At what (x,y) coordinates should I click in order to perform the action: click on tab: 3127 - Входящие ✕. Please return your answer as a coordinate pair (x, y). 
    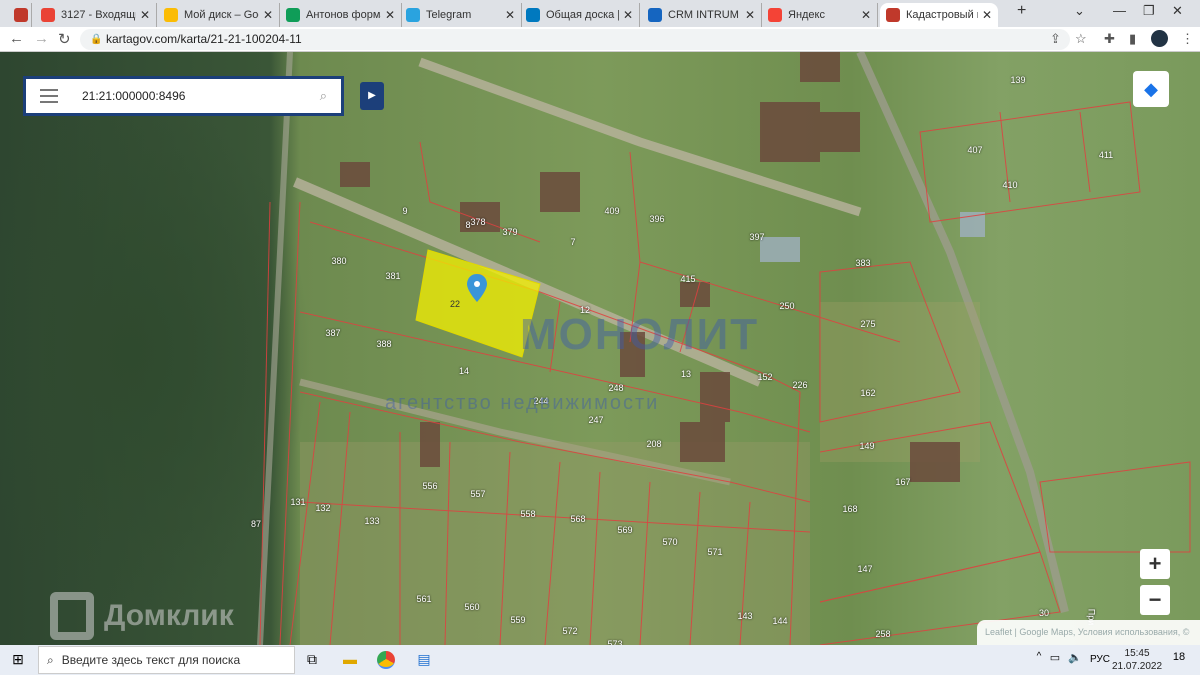
    Looking at the image, I should click on (96, 15).